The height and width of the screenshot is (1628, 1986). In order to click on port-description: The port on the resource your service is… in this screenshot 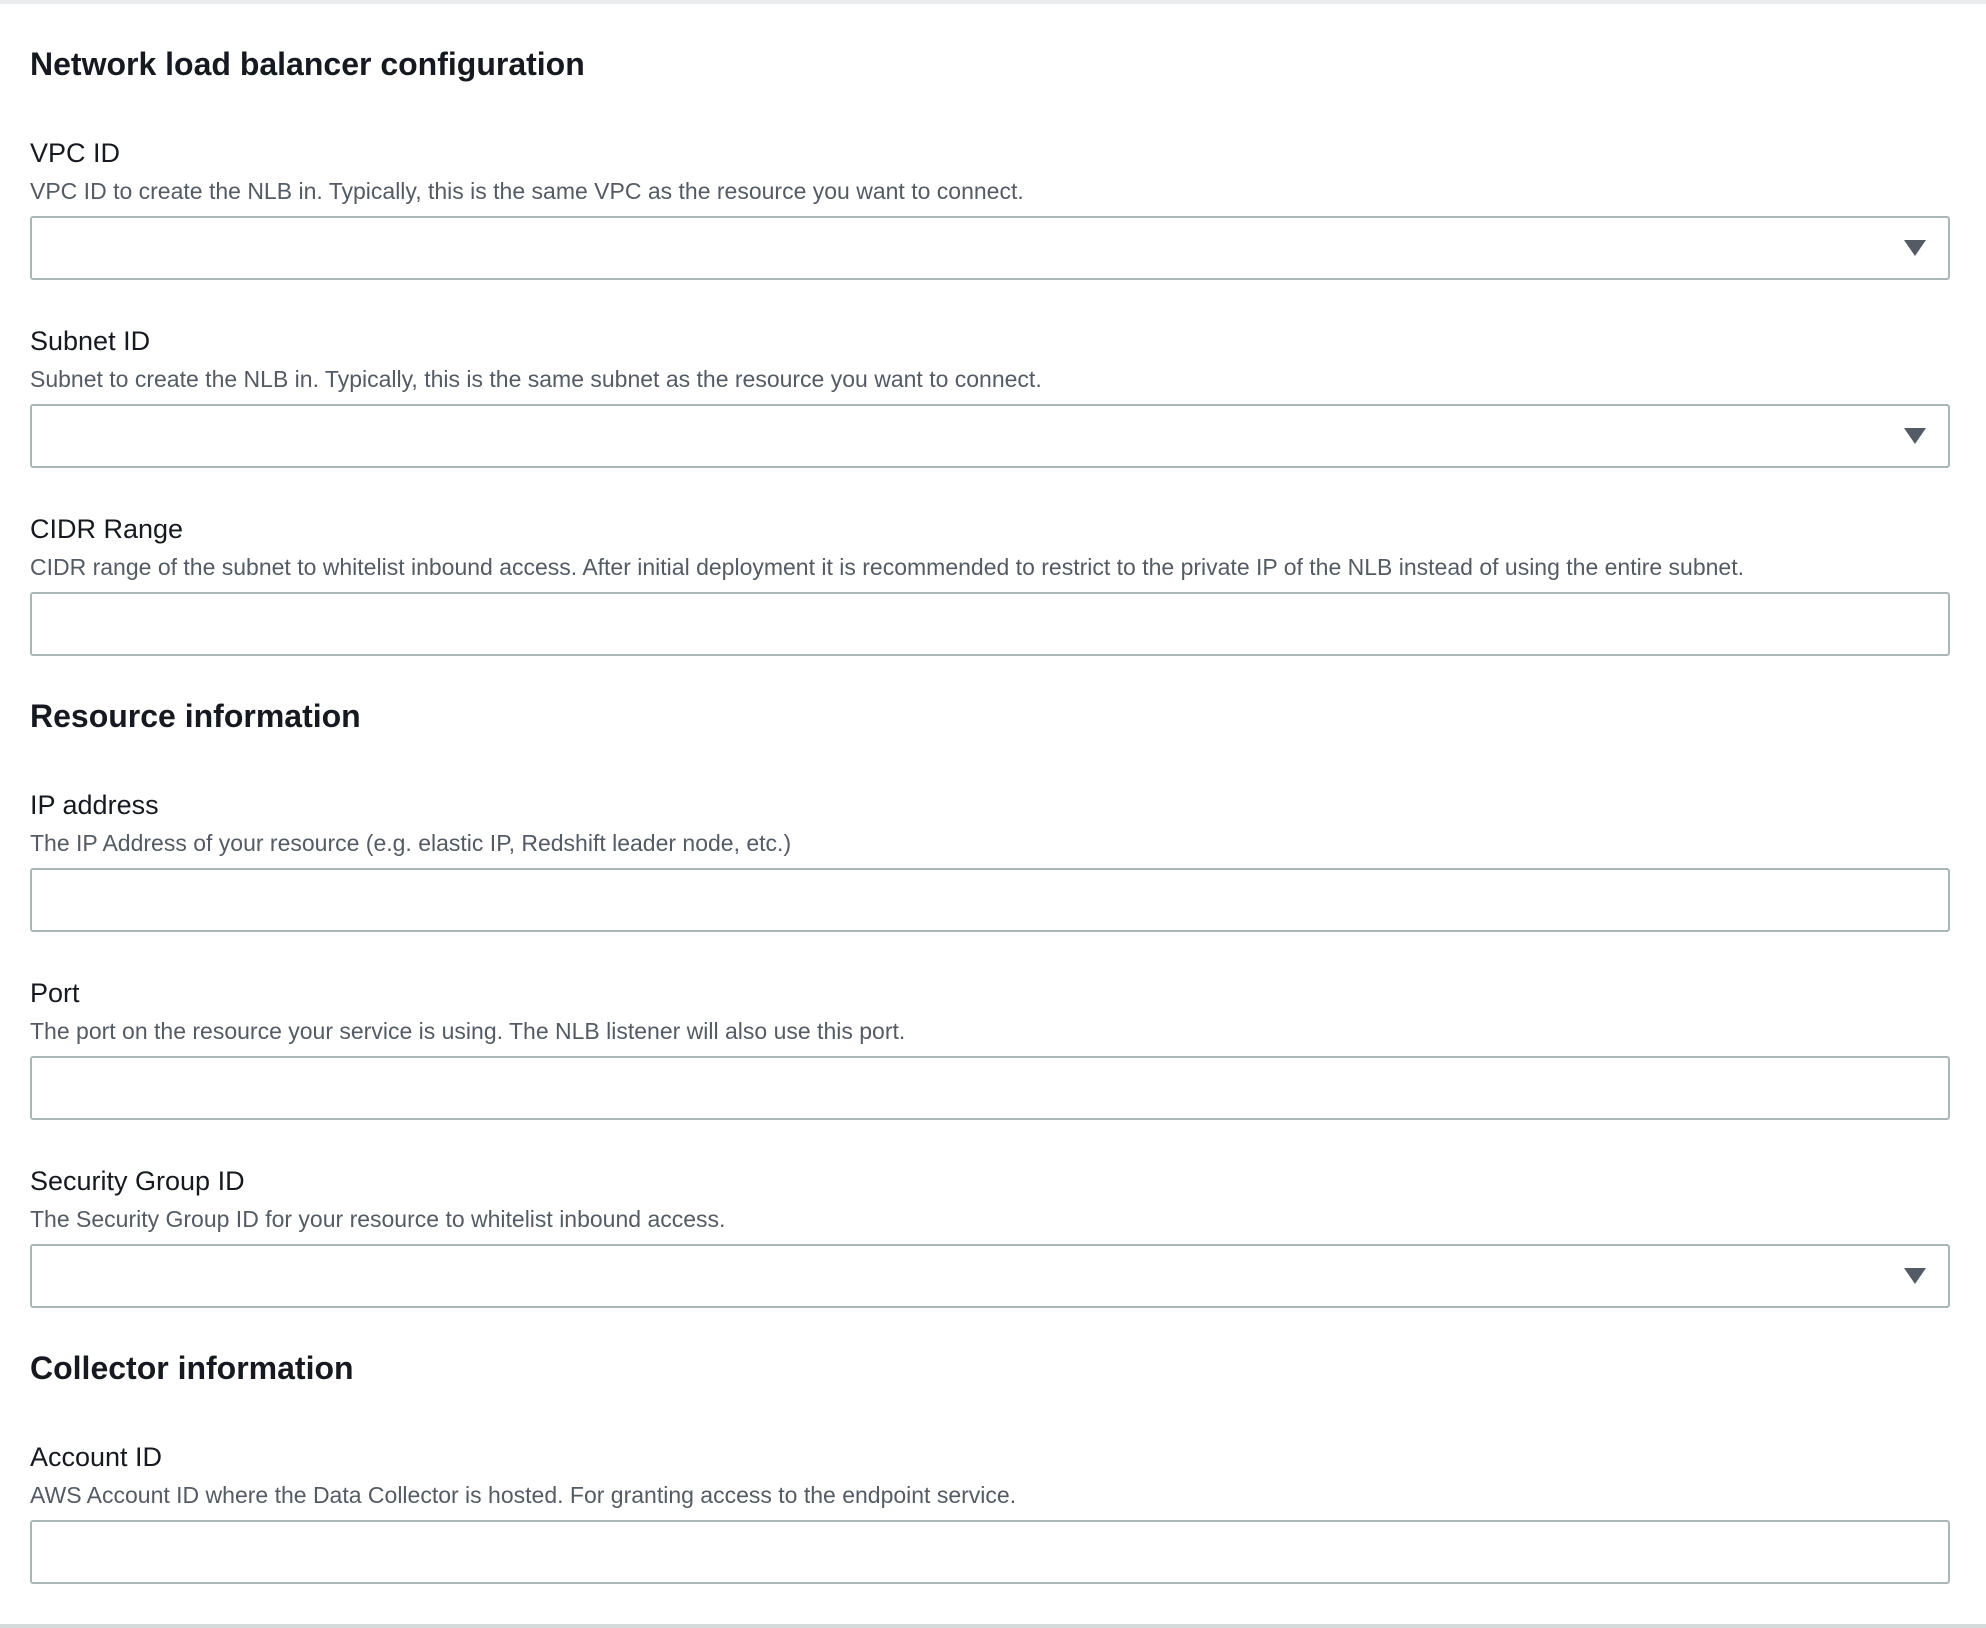, I will do `click(468, 1031)`.